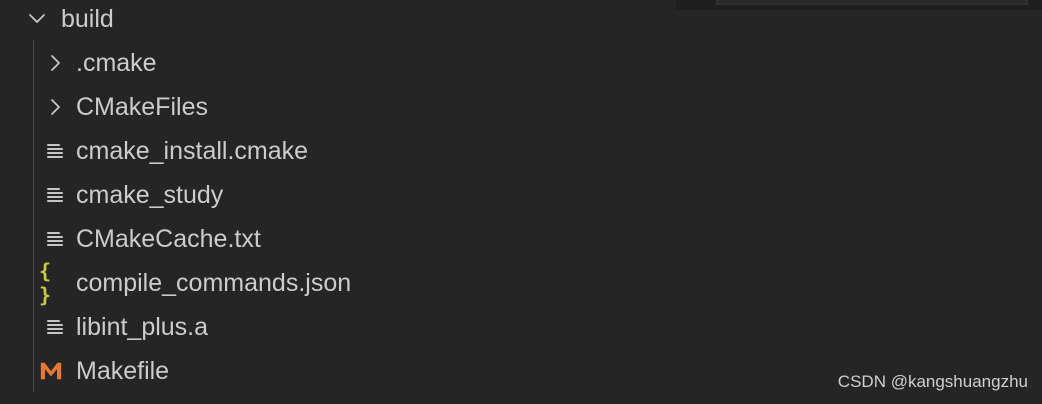 This screenshot has height=404, width=1042. Describe the element at coordinates (330, 107) in the screenshot. I see `tree-folder-cmakefiles: CMakeFiles` at that location.